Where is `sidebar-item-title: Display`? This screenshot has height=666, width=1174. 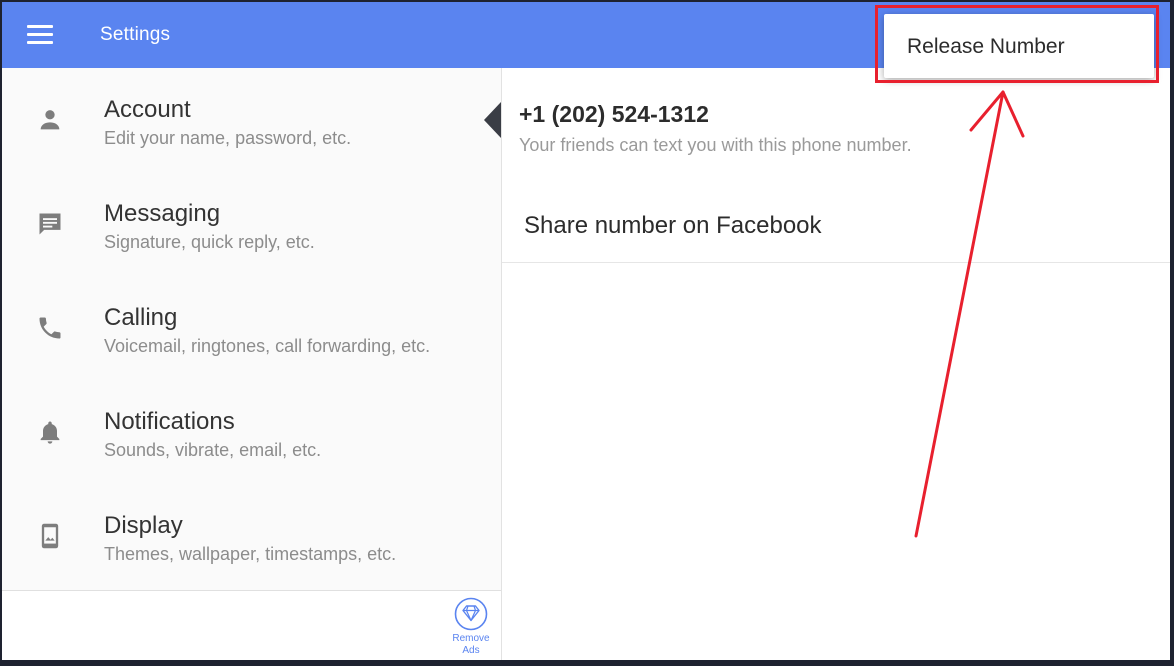
sidebar-item-title: Display is located at coordinates (143, 525).